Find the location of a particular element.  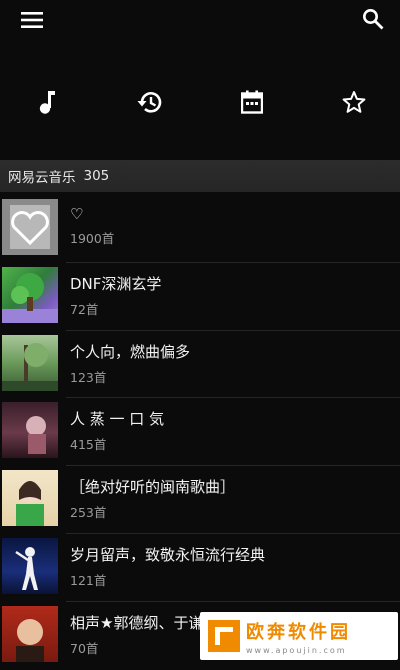

playlist-title: 岁月留声，致敬永恒流行经典 is located at coordinates (168, 554).